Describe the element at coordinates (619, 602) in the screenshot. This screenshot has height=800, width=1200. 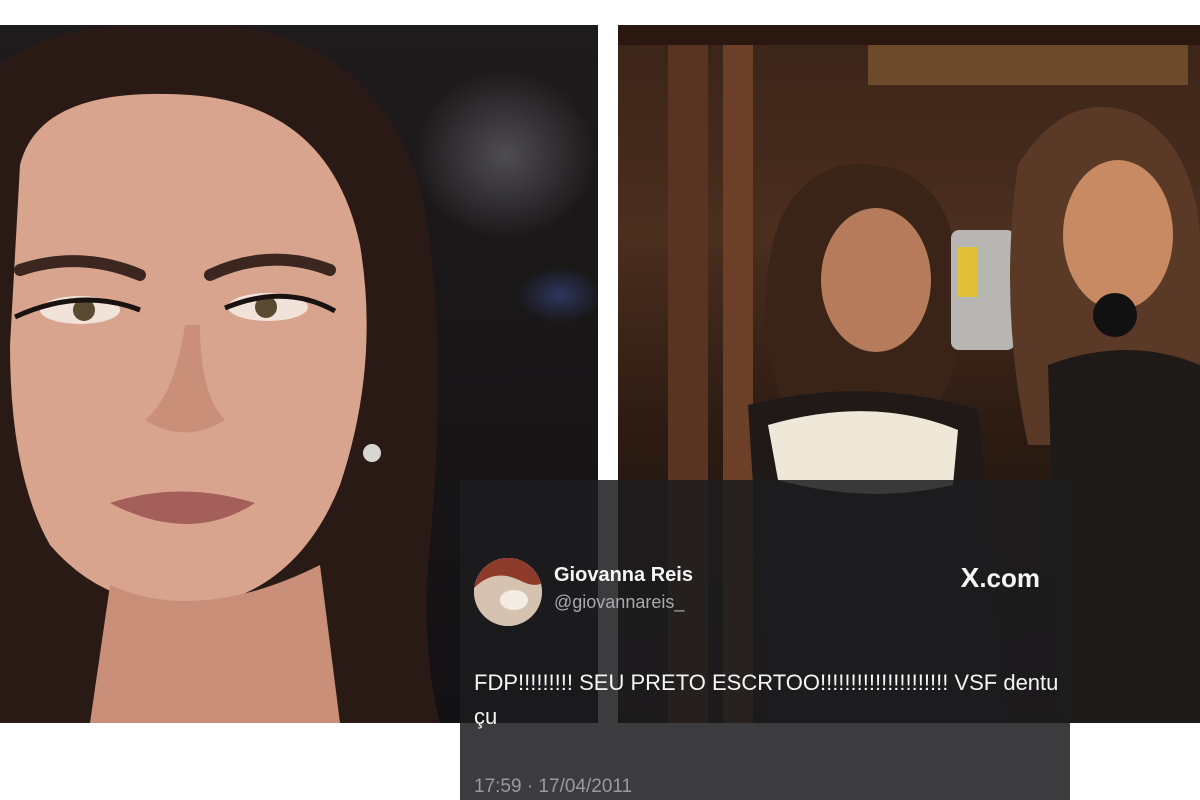
I see `tweet-handle: @giovannareis_` at that location.